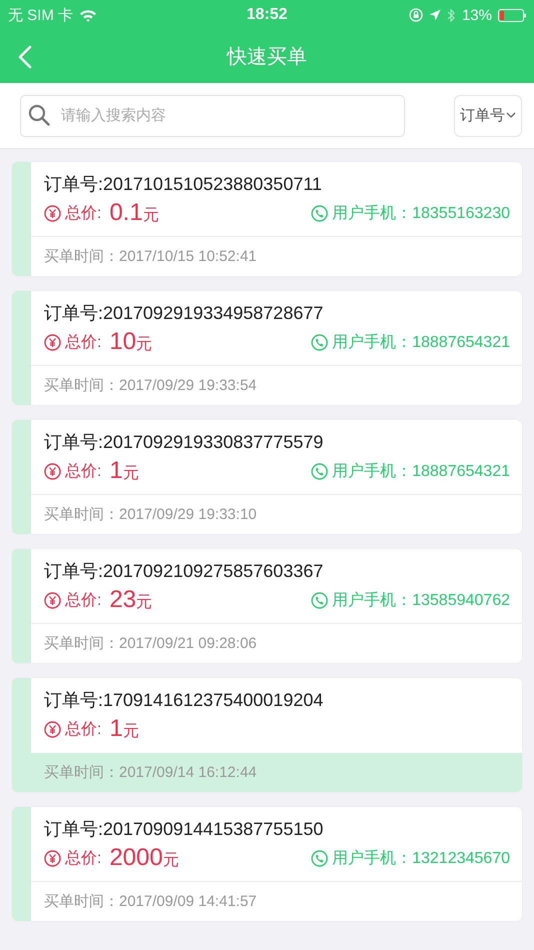  I want to click on price-value: 2000元, so click(144, 858).